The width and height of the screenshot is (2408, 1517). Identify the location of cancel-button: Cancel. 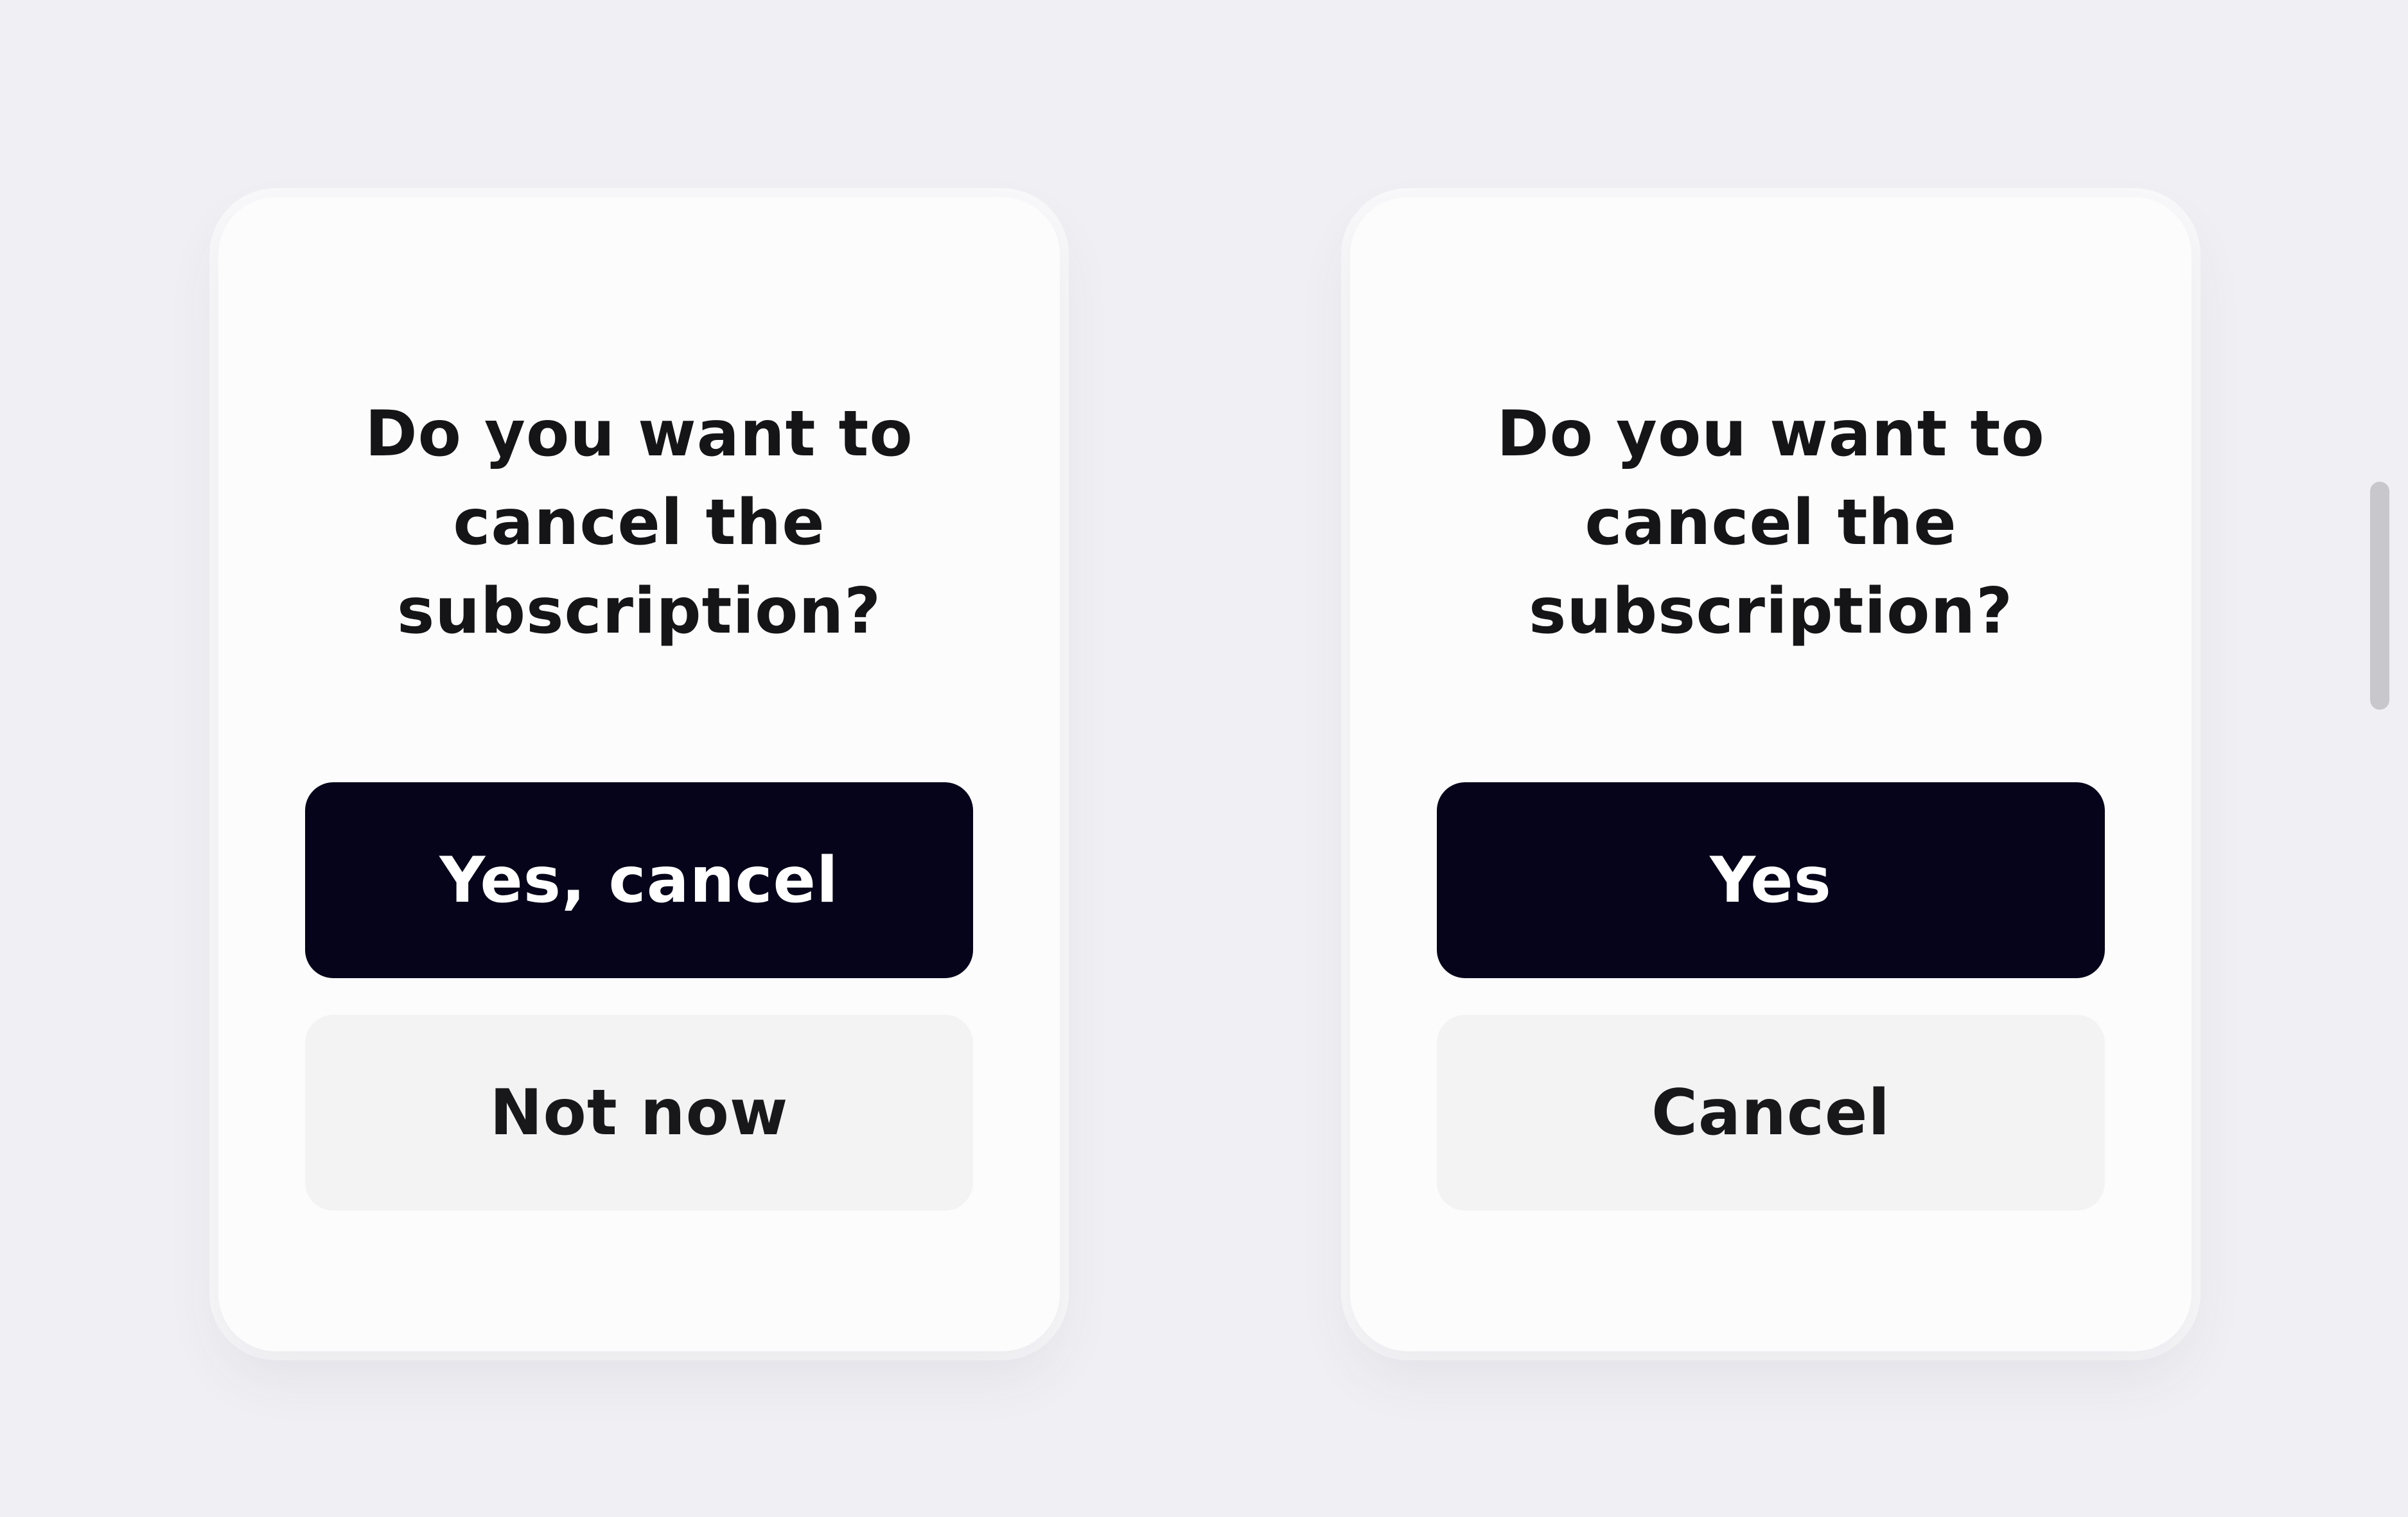
(1771, 1113).